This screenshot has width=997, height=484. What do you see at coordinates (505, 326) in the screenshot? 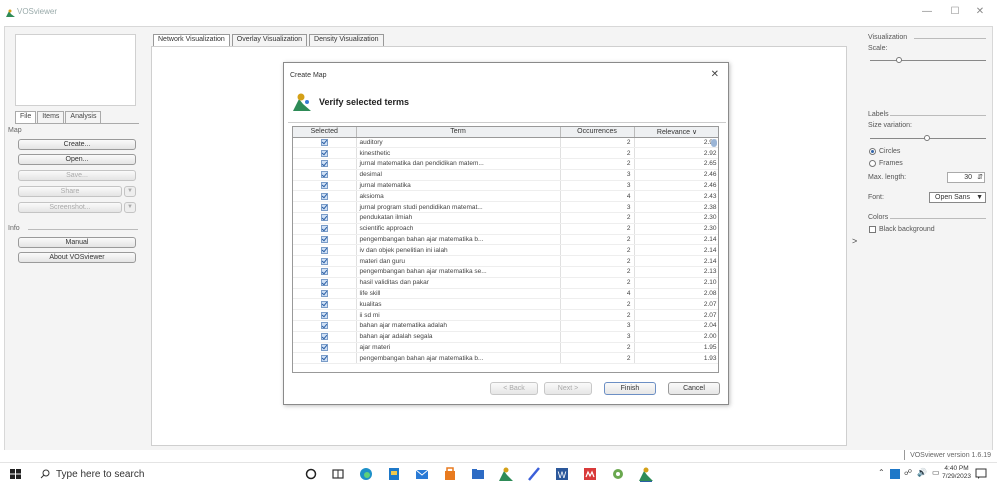
I see `table-row: bahan ajar matematika adalah 3 2.04` at bounding box center [505, 326].